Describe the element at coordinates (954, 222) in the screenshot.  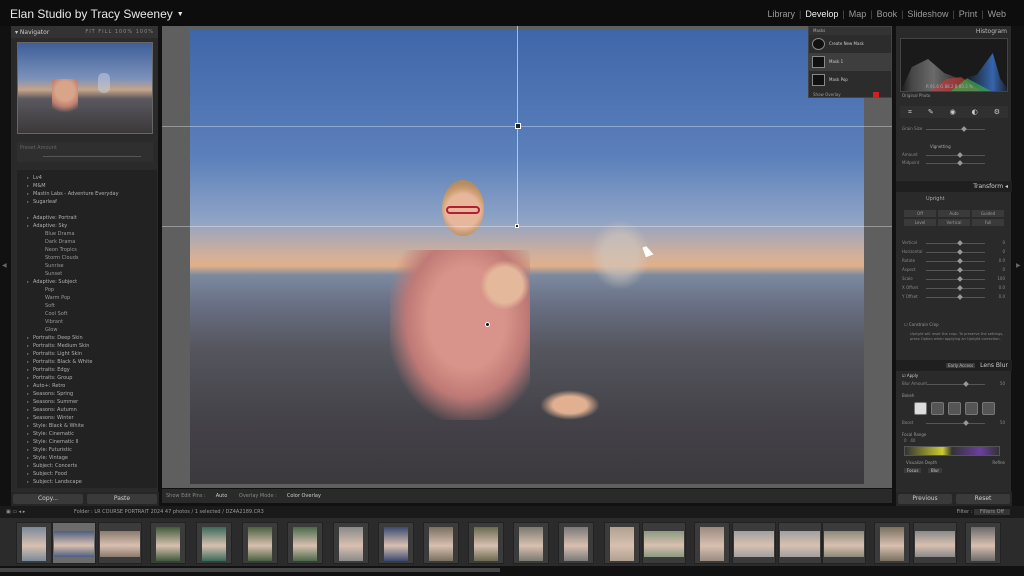
I see `upright-vertical-button: Vertical` at that location.